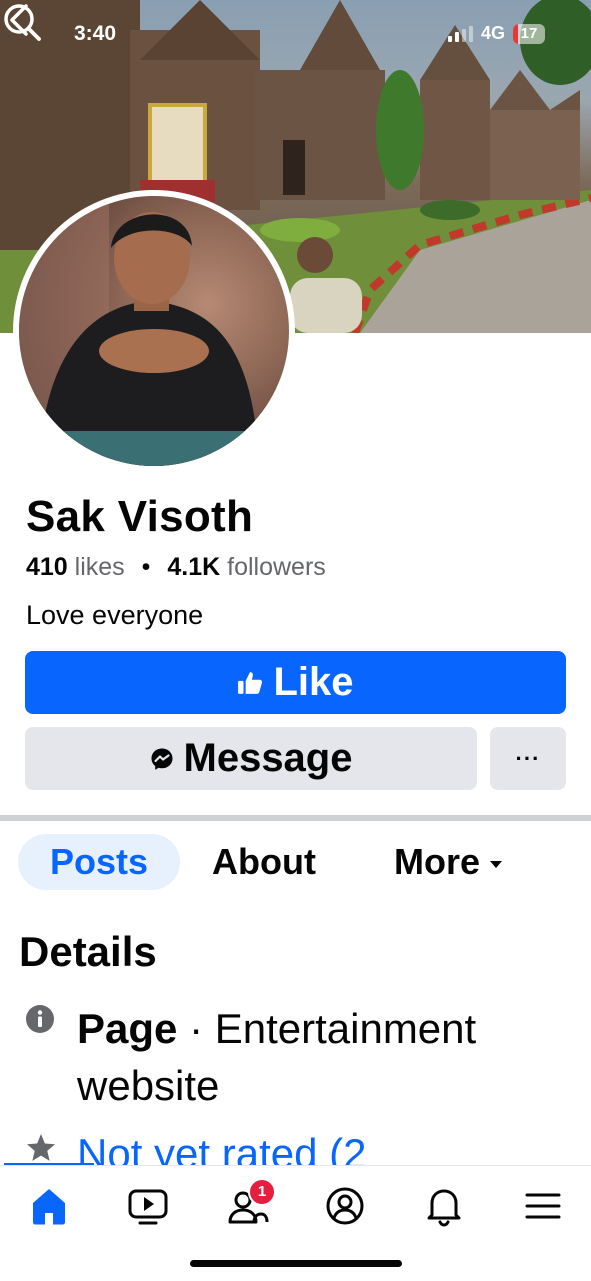 Image resolution: width=591 pixels, height=1281 pixels. I want to click on profile-picture, so click(154, 331).